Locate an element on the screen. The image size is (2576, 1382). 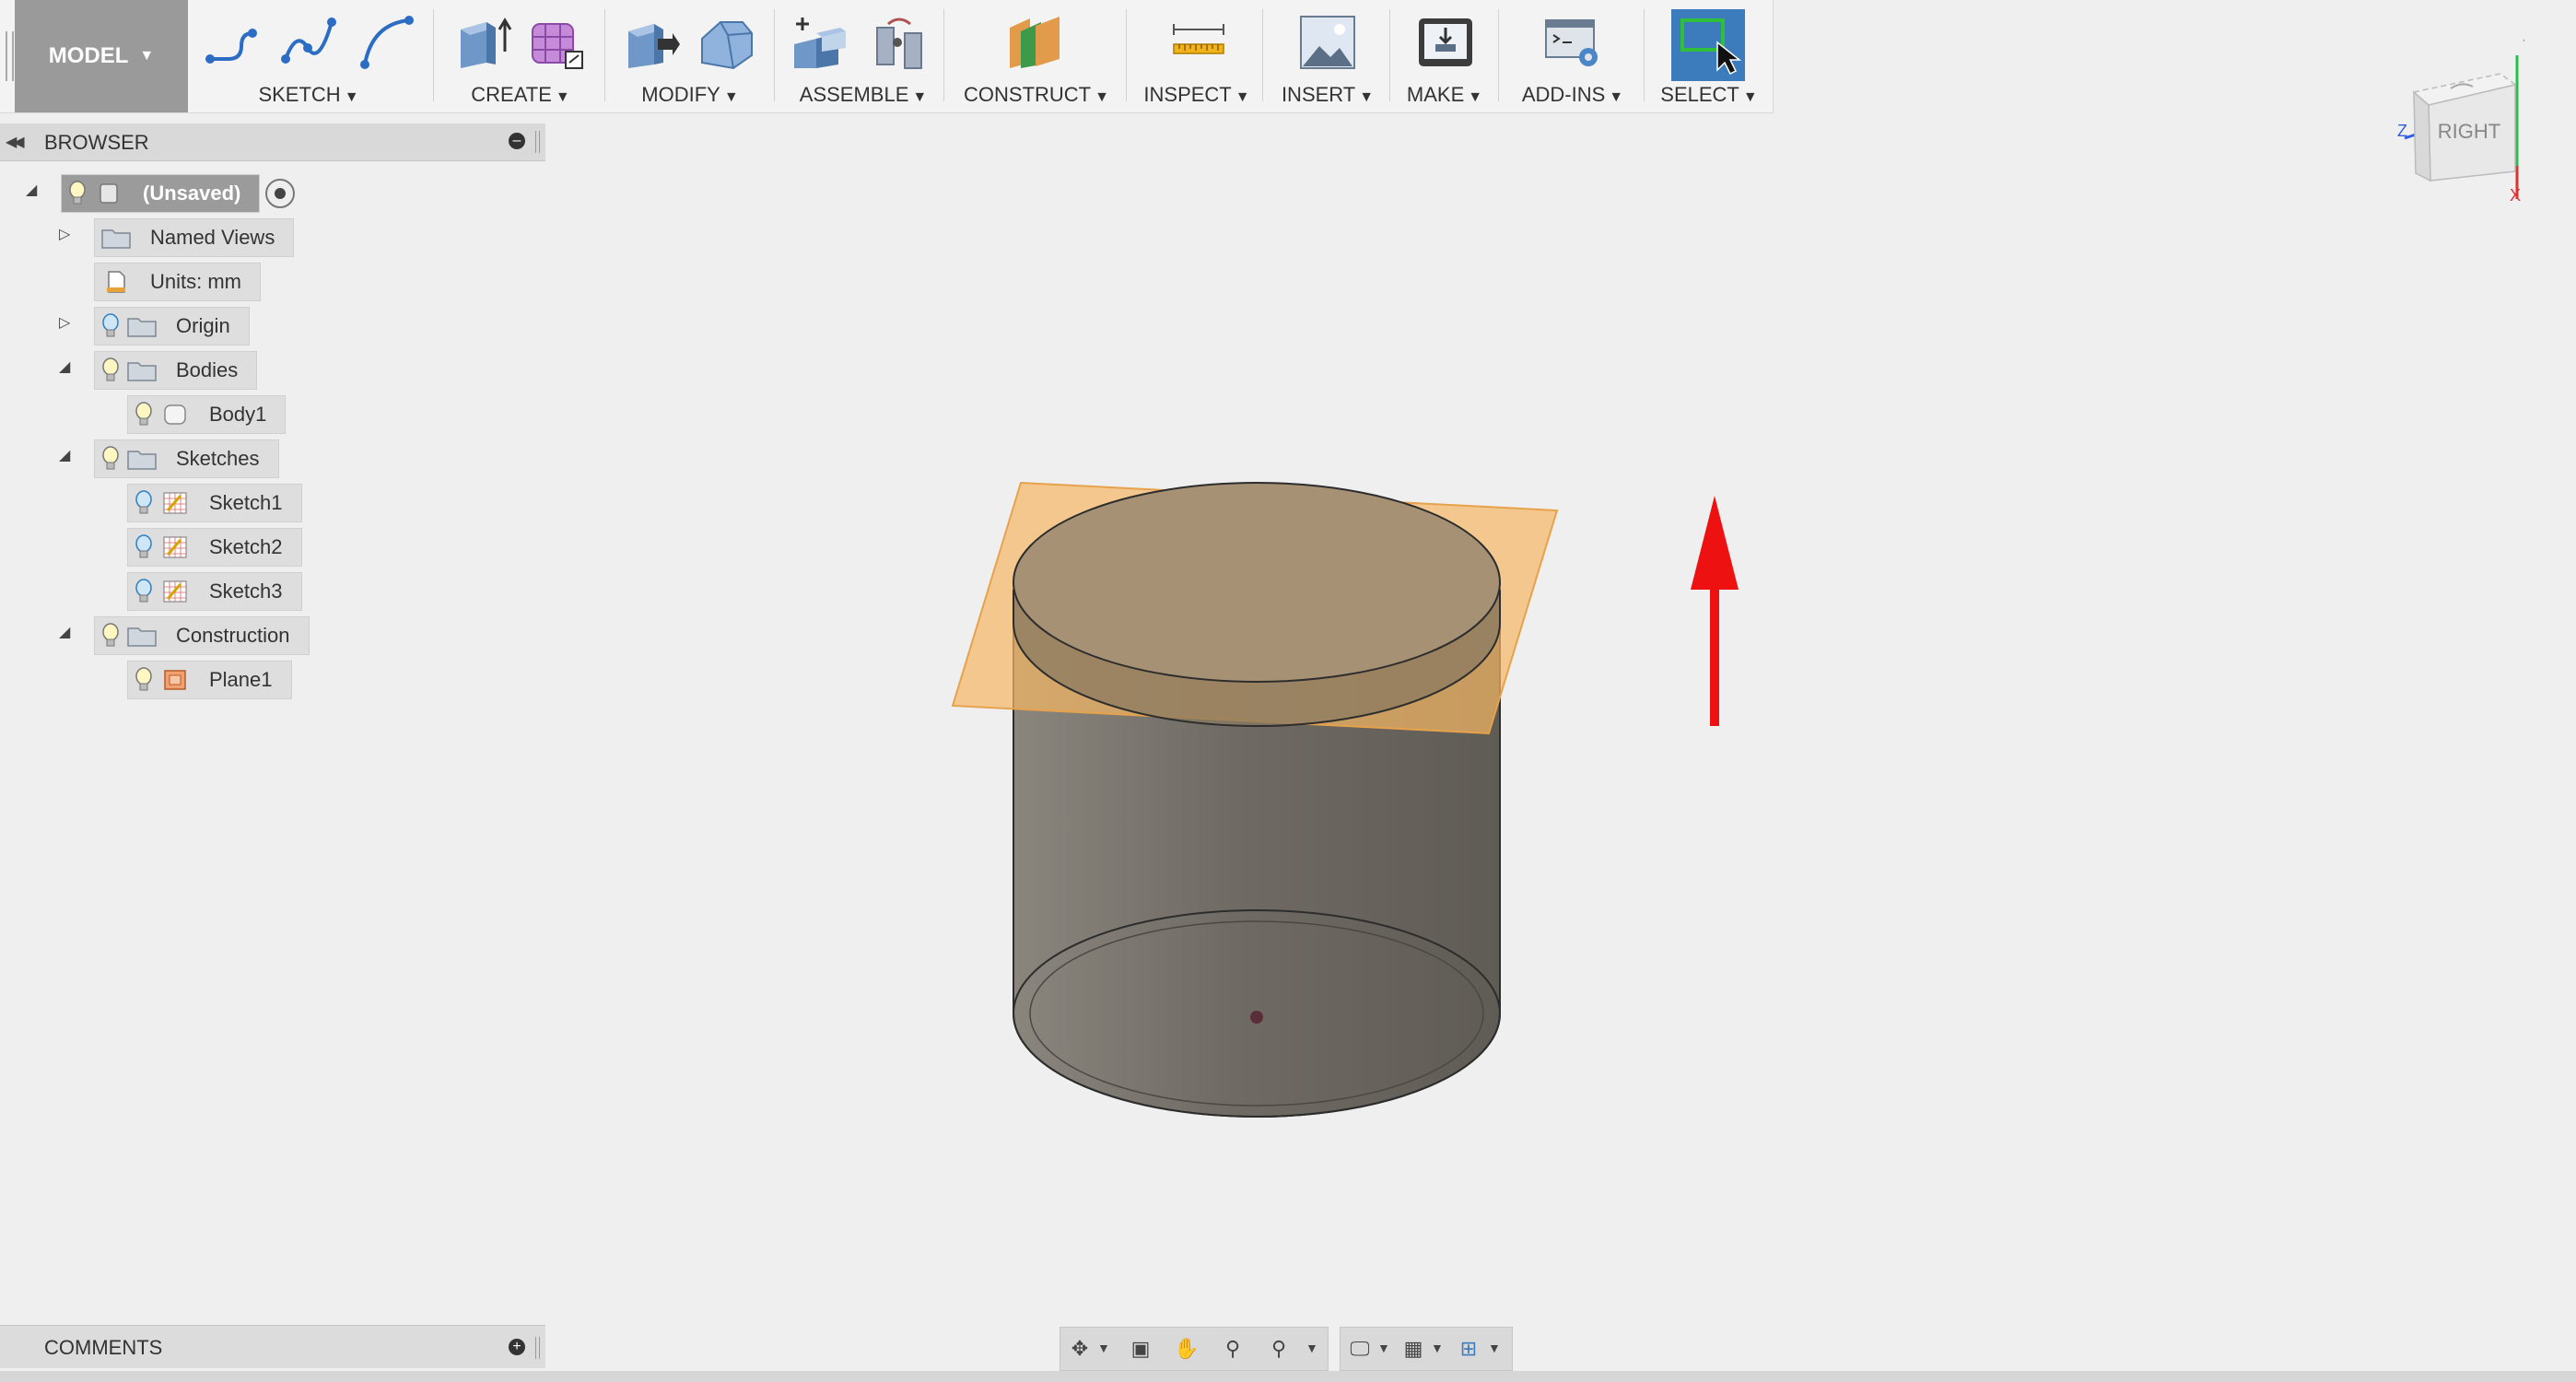
joint-icon is located at coordinates (902, 41).